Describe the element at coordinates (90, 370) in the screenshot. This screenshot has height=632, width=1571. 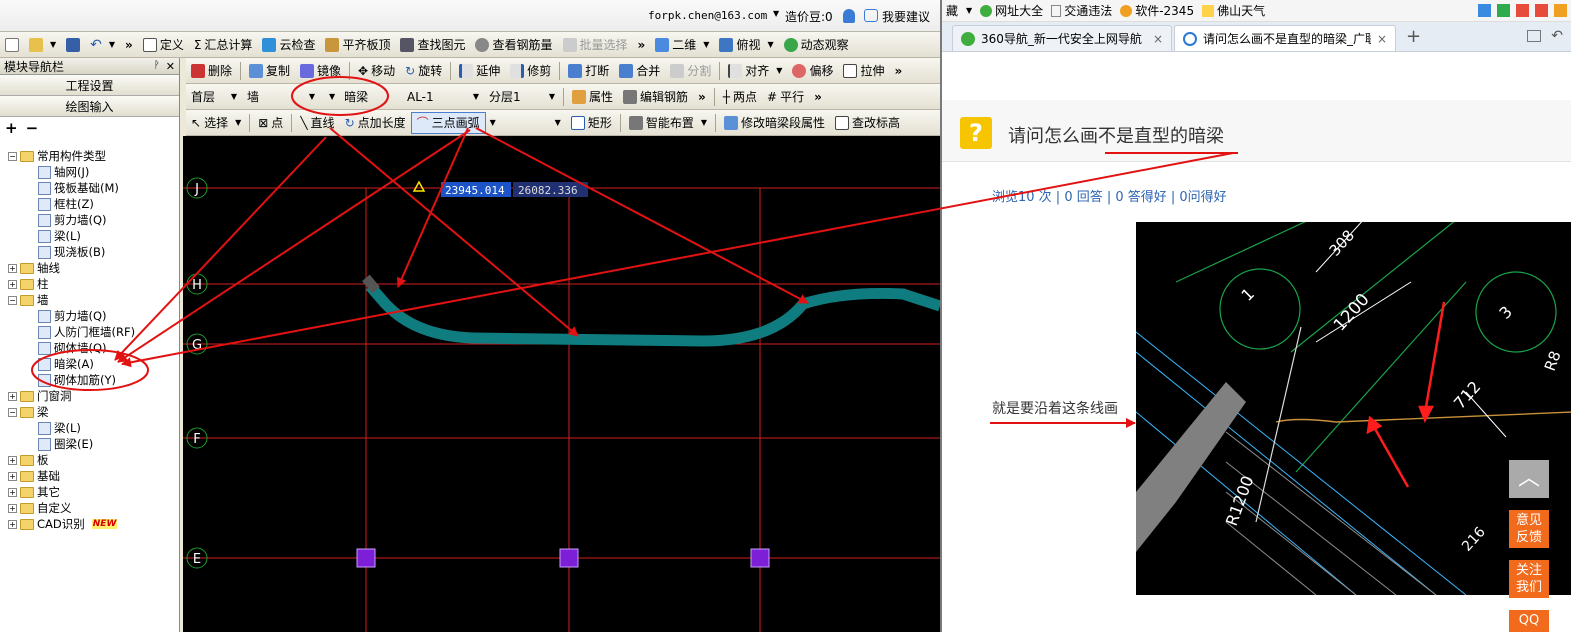
I see `annotation-ellipse-tree` at that location.